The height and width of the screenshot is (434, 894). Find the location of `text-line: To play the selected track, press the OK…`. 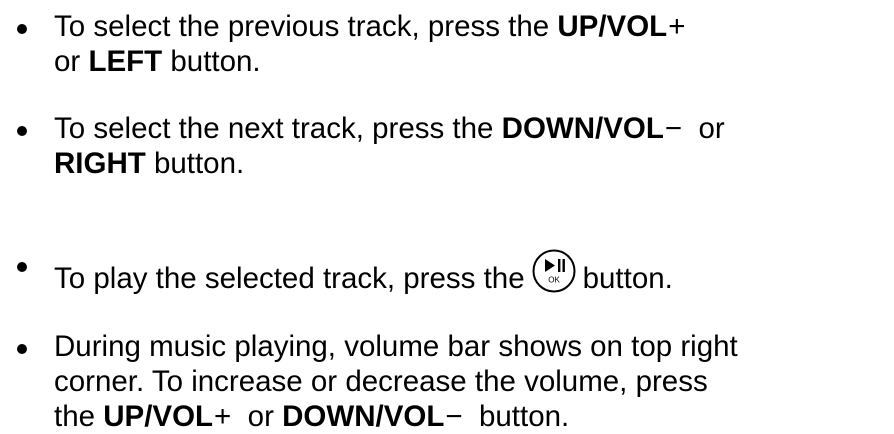

text-line: To play the selected track, press the OK… is located at coordinates (363, 272).